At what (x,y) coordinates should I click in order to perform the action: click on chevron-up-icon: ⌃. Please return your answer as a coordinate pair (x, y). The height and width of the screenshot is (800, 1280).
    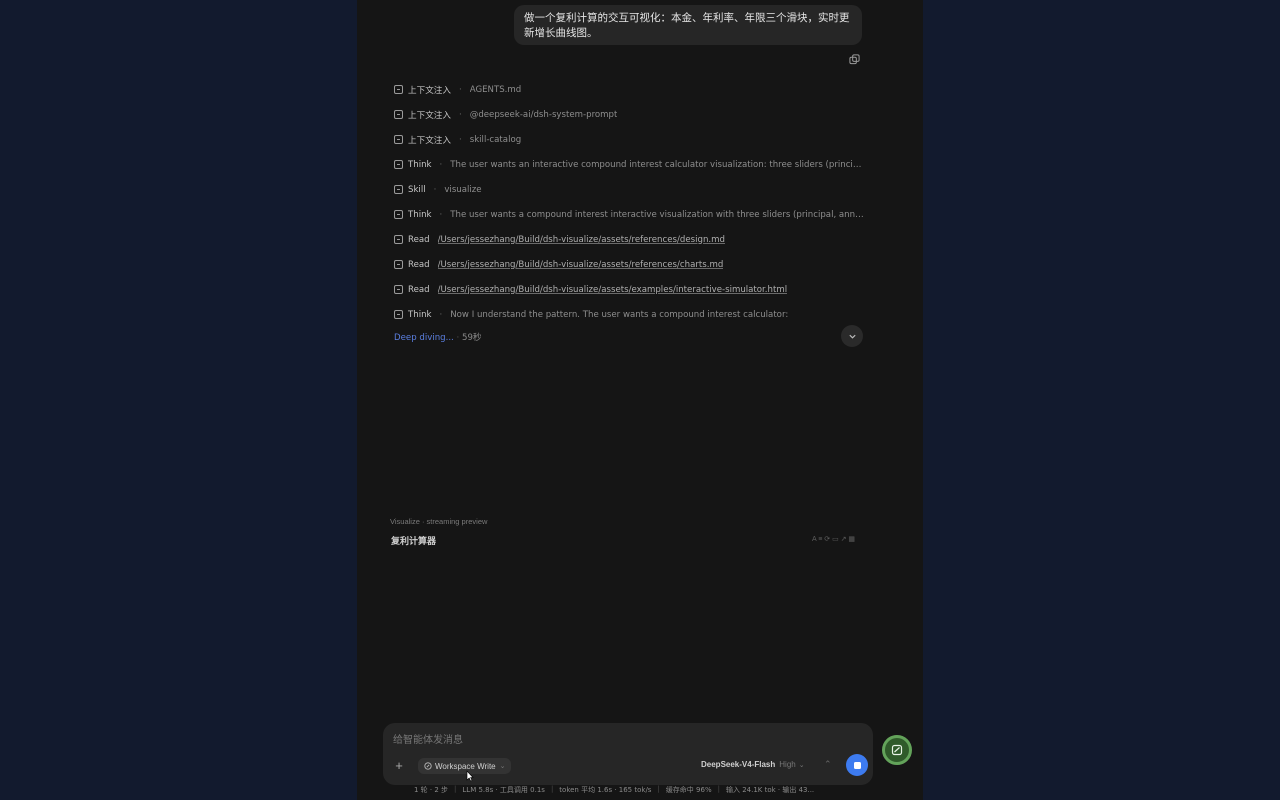
    Looking at the image, I should click on (828, 764).